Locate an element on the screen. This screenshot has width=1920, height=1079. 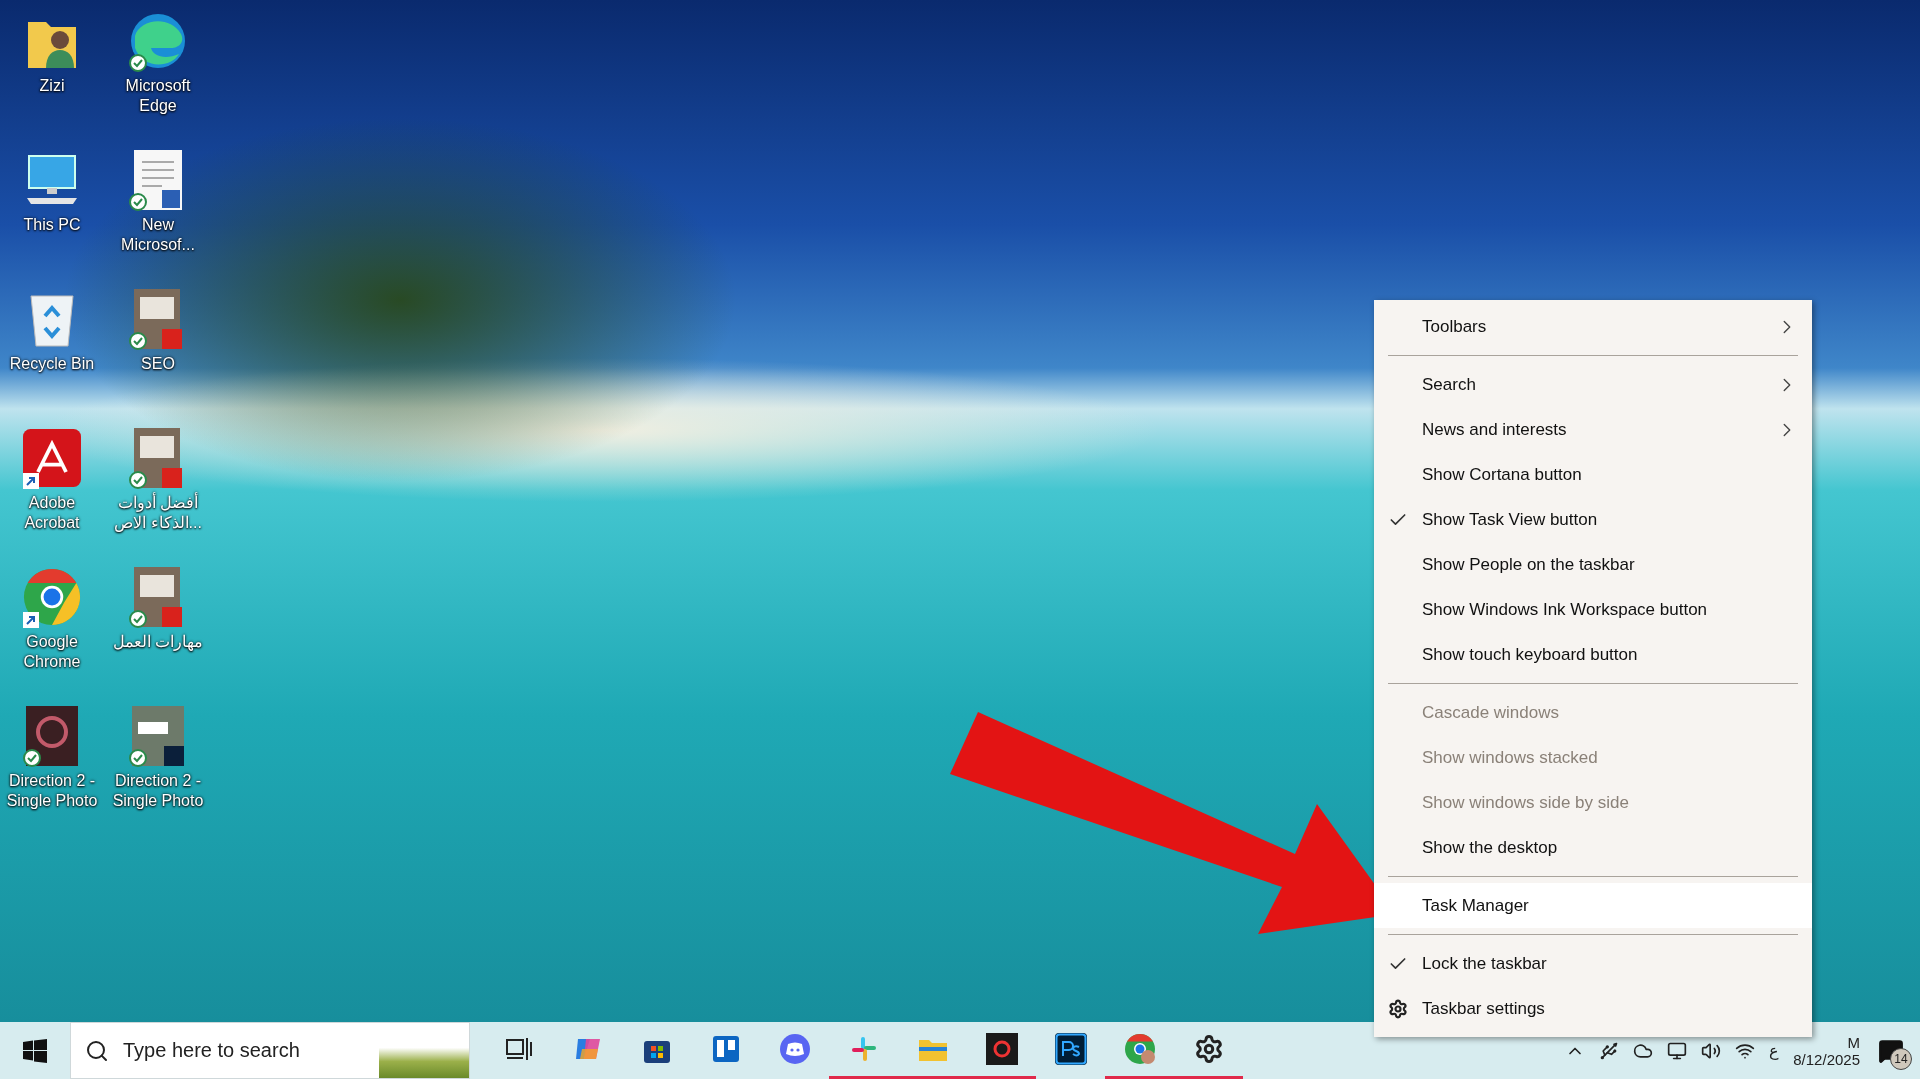
menu-item: Search is located at coordinates (1593, 384).